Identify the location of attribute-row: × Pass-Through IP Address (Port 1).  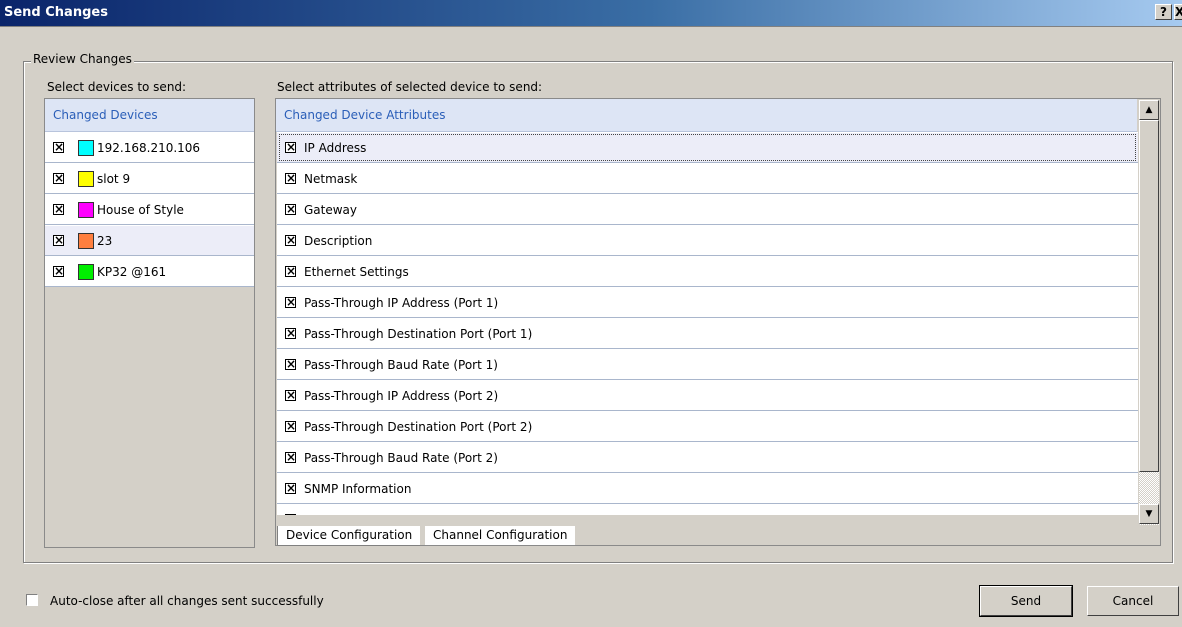
(707, 302).